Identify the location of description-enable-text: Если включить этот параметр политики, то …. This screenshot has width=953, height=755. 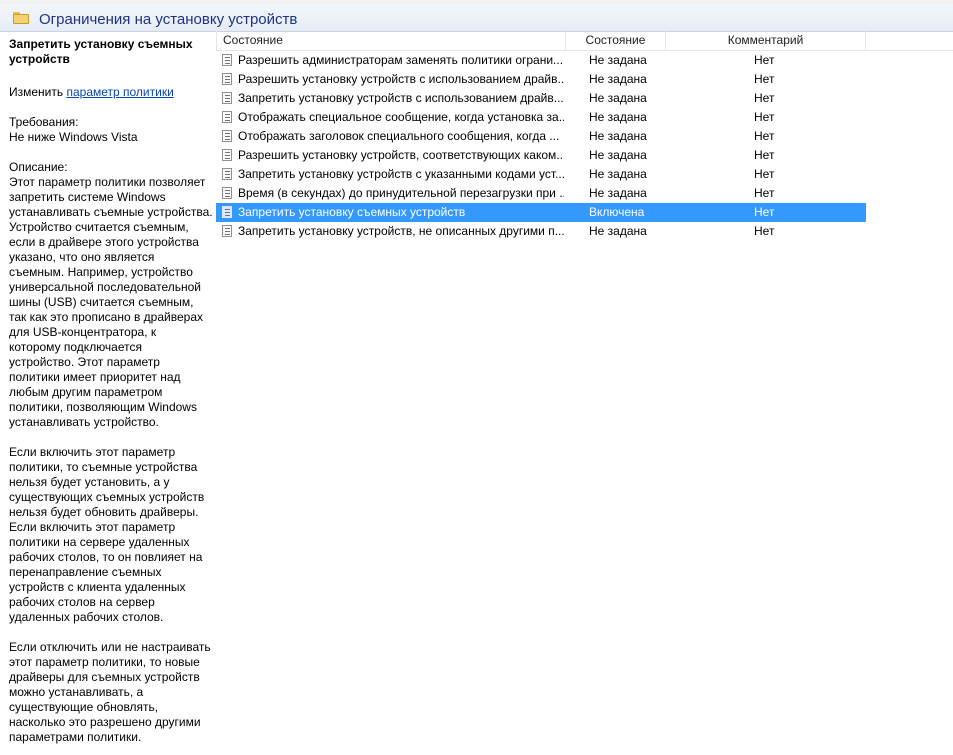
(111, 535).